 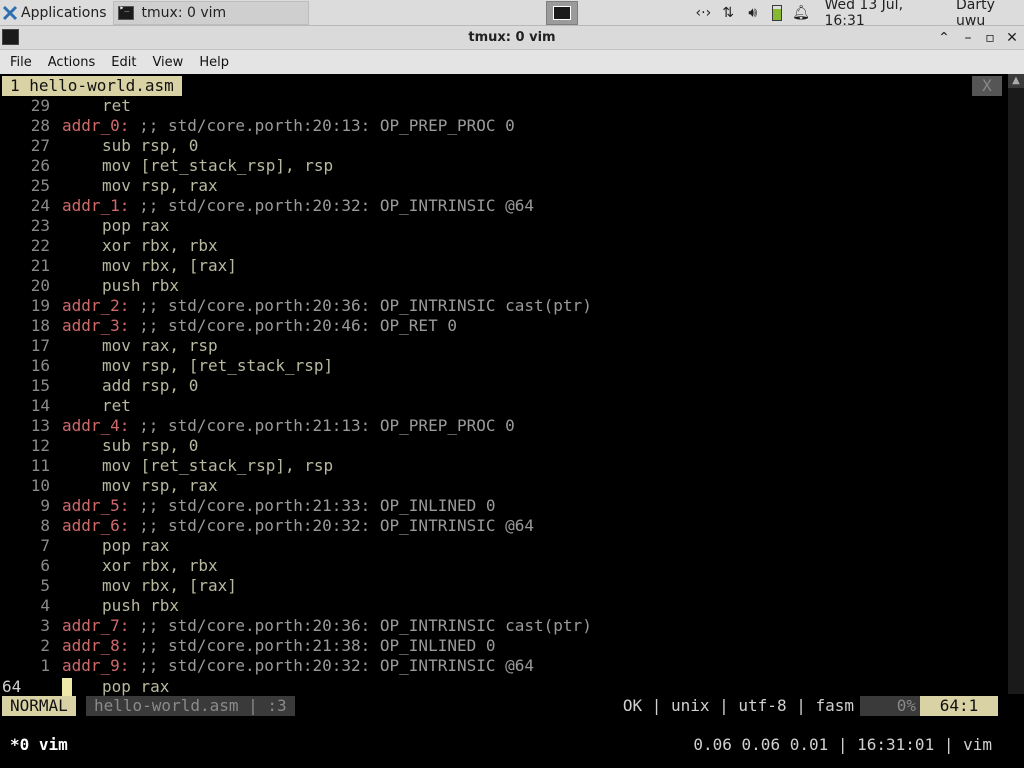 What do you see at coordinates (327, 425) in the screenshot?
I see `asm-comment: ;; std/core.porth:21:13: OP_PREP_PROC 0` at bounding box center [327, 425].